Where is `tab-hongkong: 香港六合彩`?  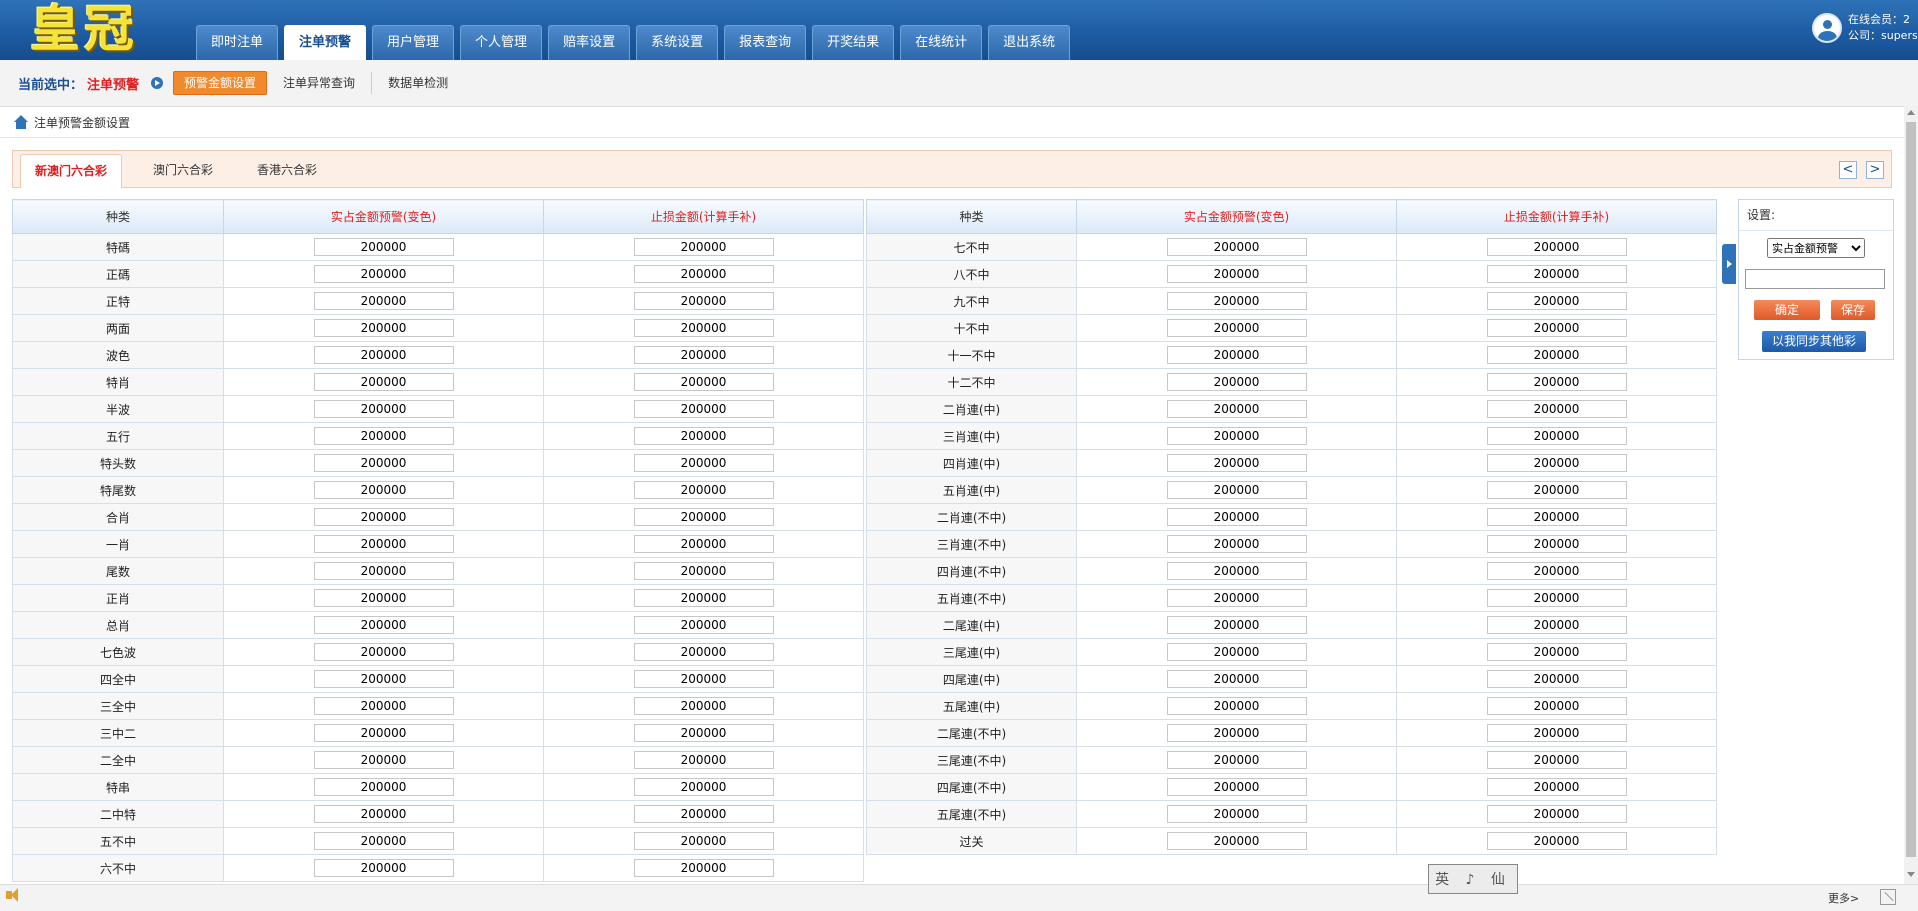
tab-hongkong: 香港六合彩 is located at coordinates (287, 170).